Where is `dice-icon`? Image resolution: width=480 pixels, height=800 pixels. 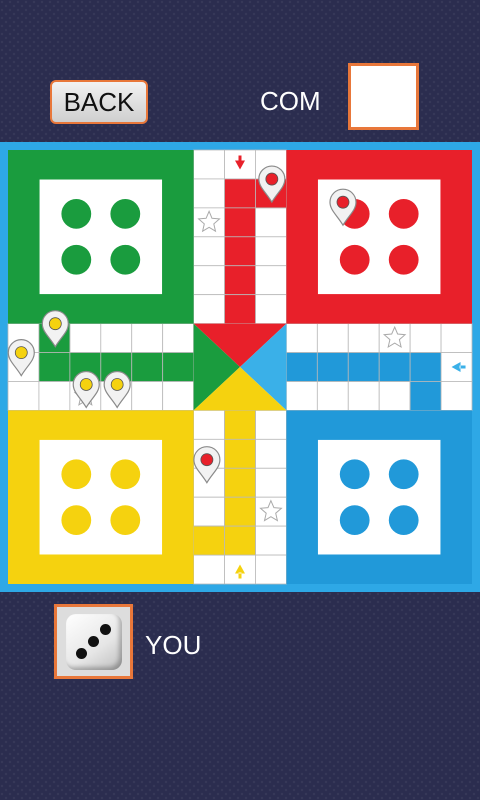 dice-icon is located at coordinates (93, 641).